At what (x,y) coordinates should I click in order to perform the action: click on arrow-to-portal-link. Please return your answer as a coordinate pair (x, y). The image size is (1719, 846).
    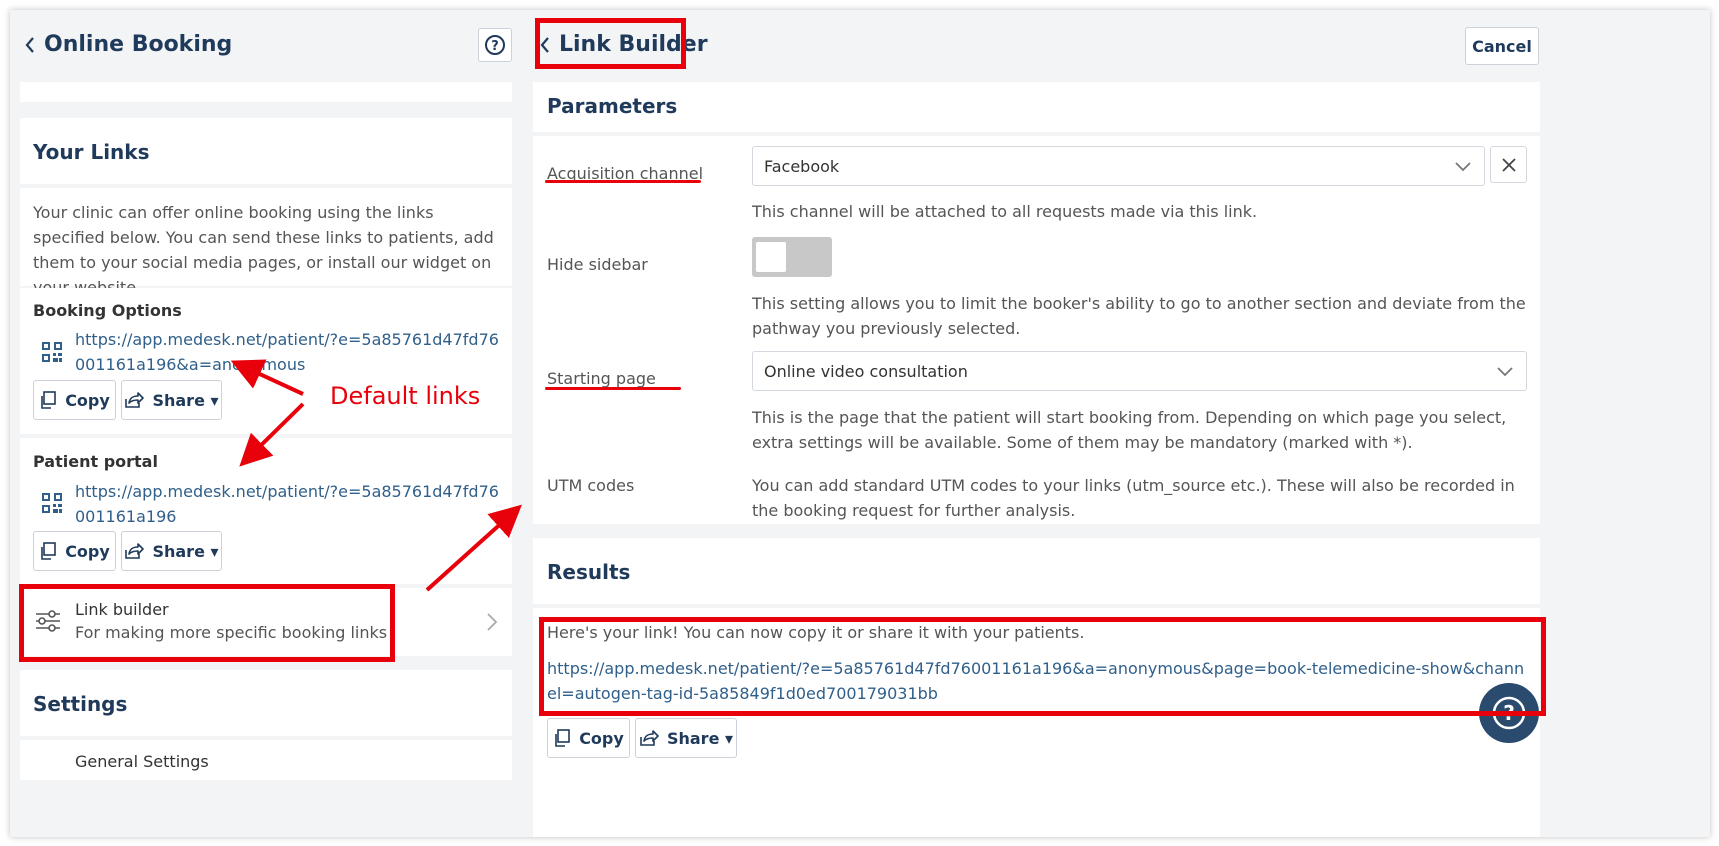
    Looking at the image, I should click on (272, 434).